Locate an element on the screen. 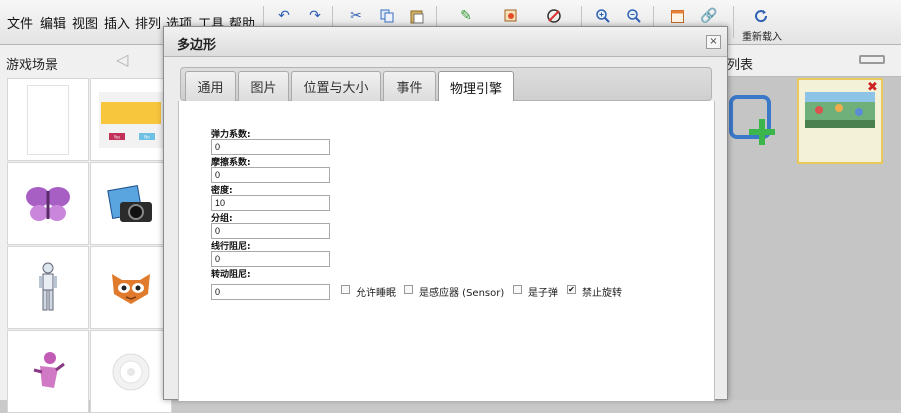 Image resolution: width=901 pixels, height=413 pixels. dialog-close-button: × is located at coordinates (713, 42).